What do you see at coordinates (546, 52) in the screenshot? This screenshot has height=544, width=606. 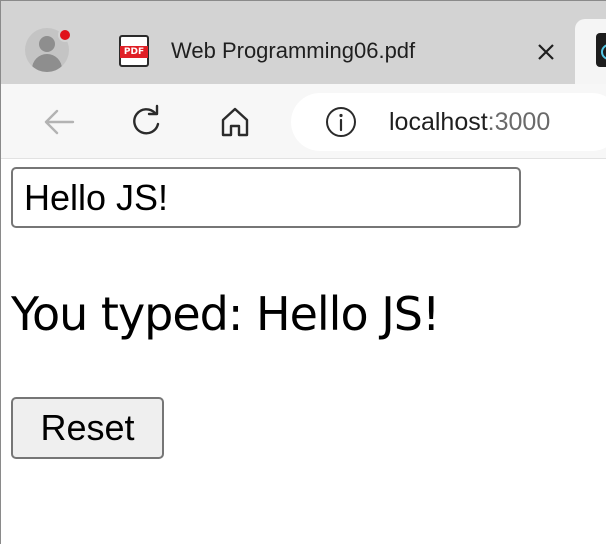 I see `close-icon` at bounding box center [546, 52].